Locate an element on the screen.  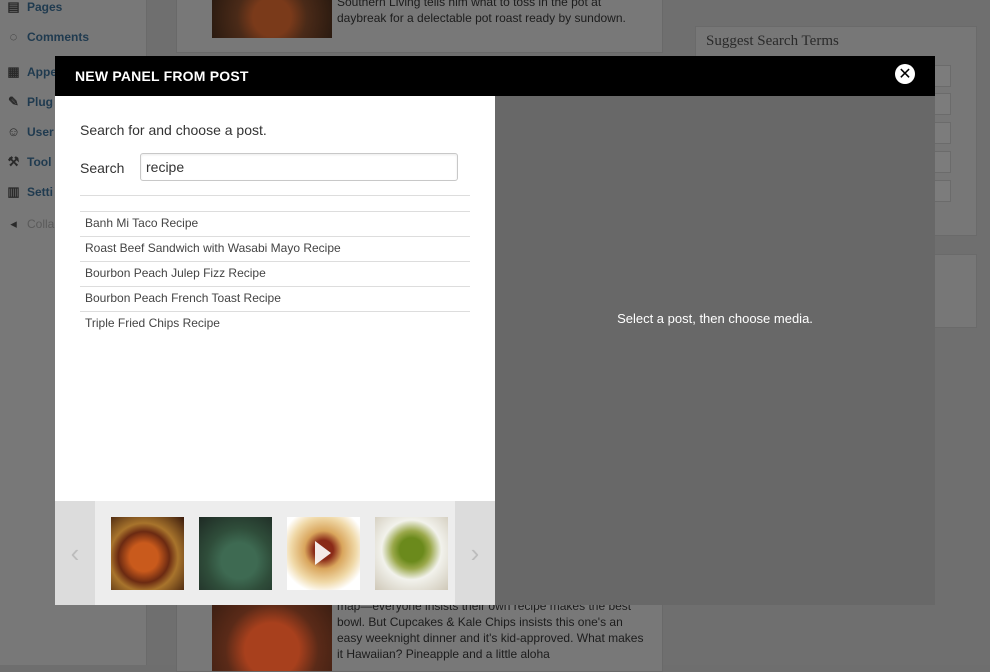
menu-item-label: Setti is located at coordinates (40, 192).